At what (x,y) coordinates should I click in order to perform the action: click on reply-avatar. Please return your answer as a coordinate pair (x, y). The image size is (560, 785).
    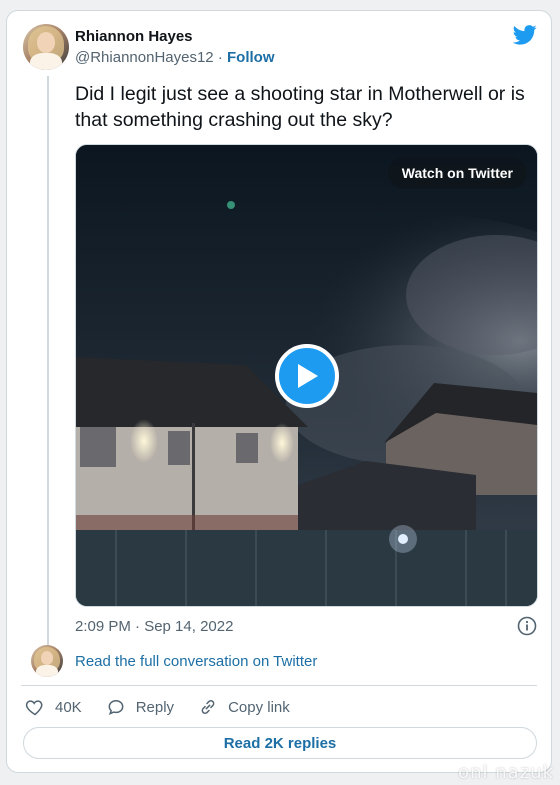
    Looking at the image, I should click on (47, 661).